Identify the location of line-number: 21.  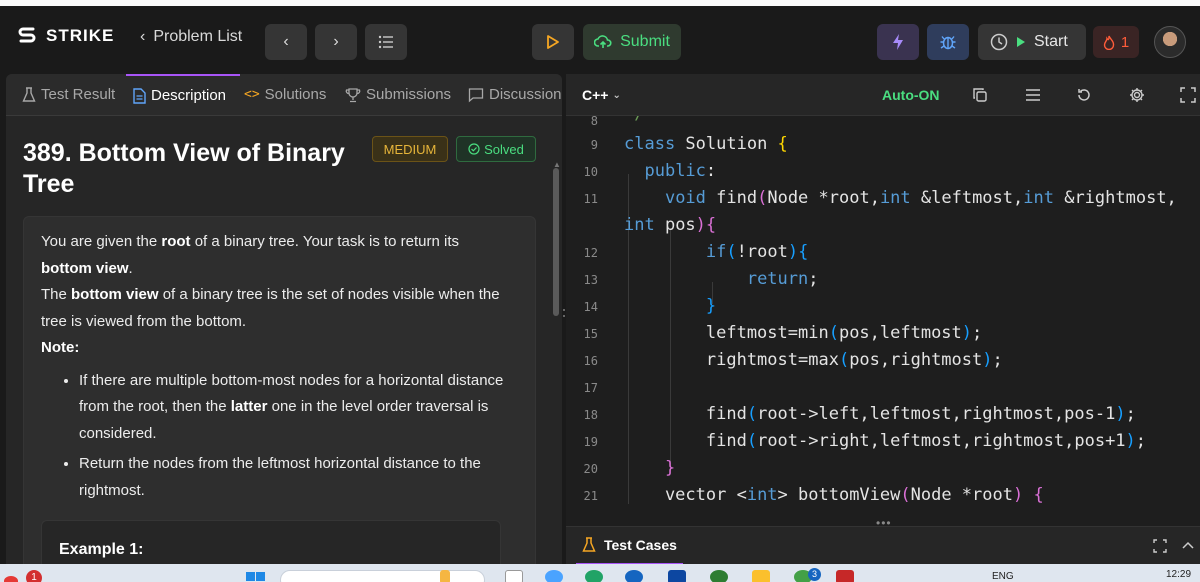
(590, 496).